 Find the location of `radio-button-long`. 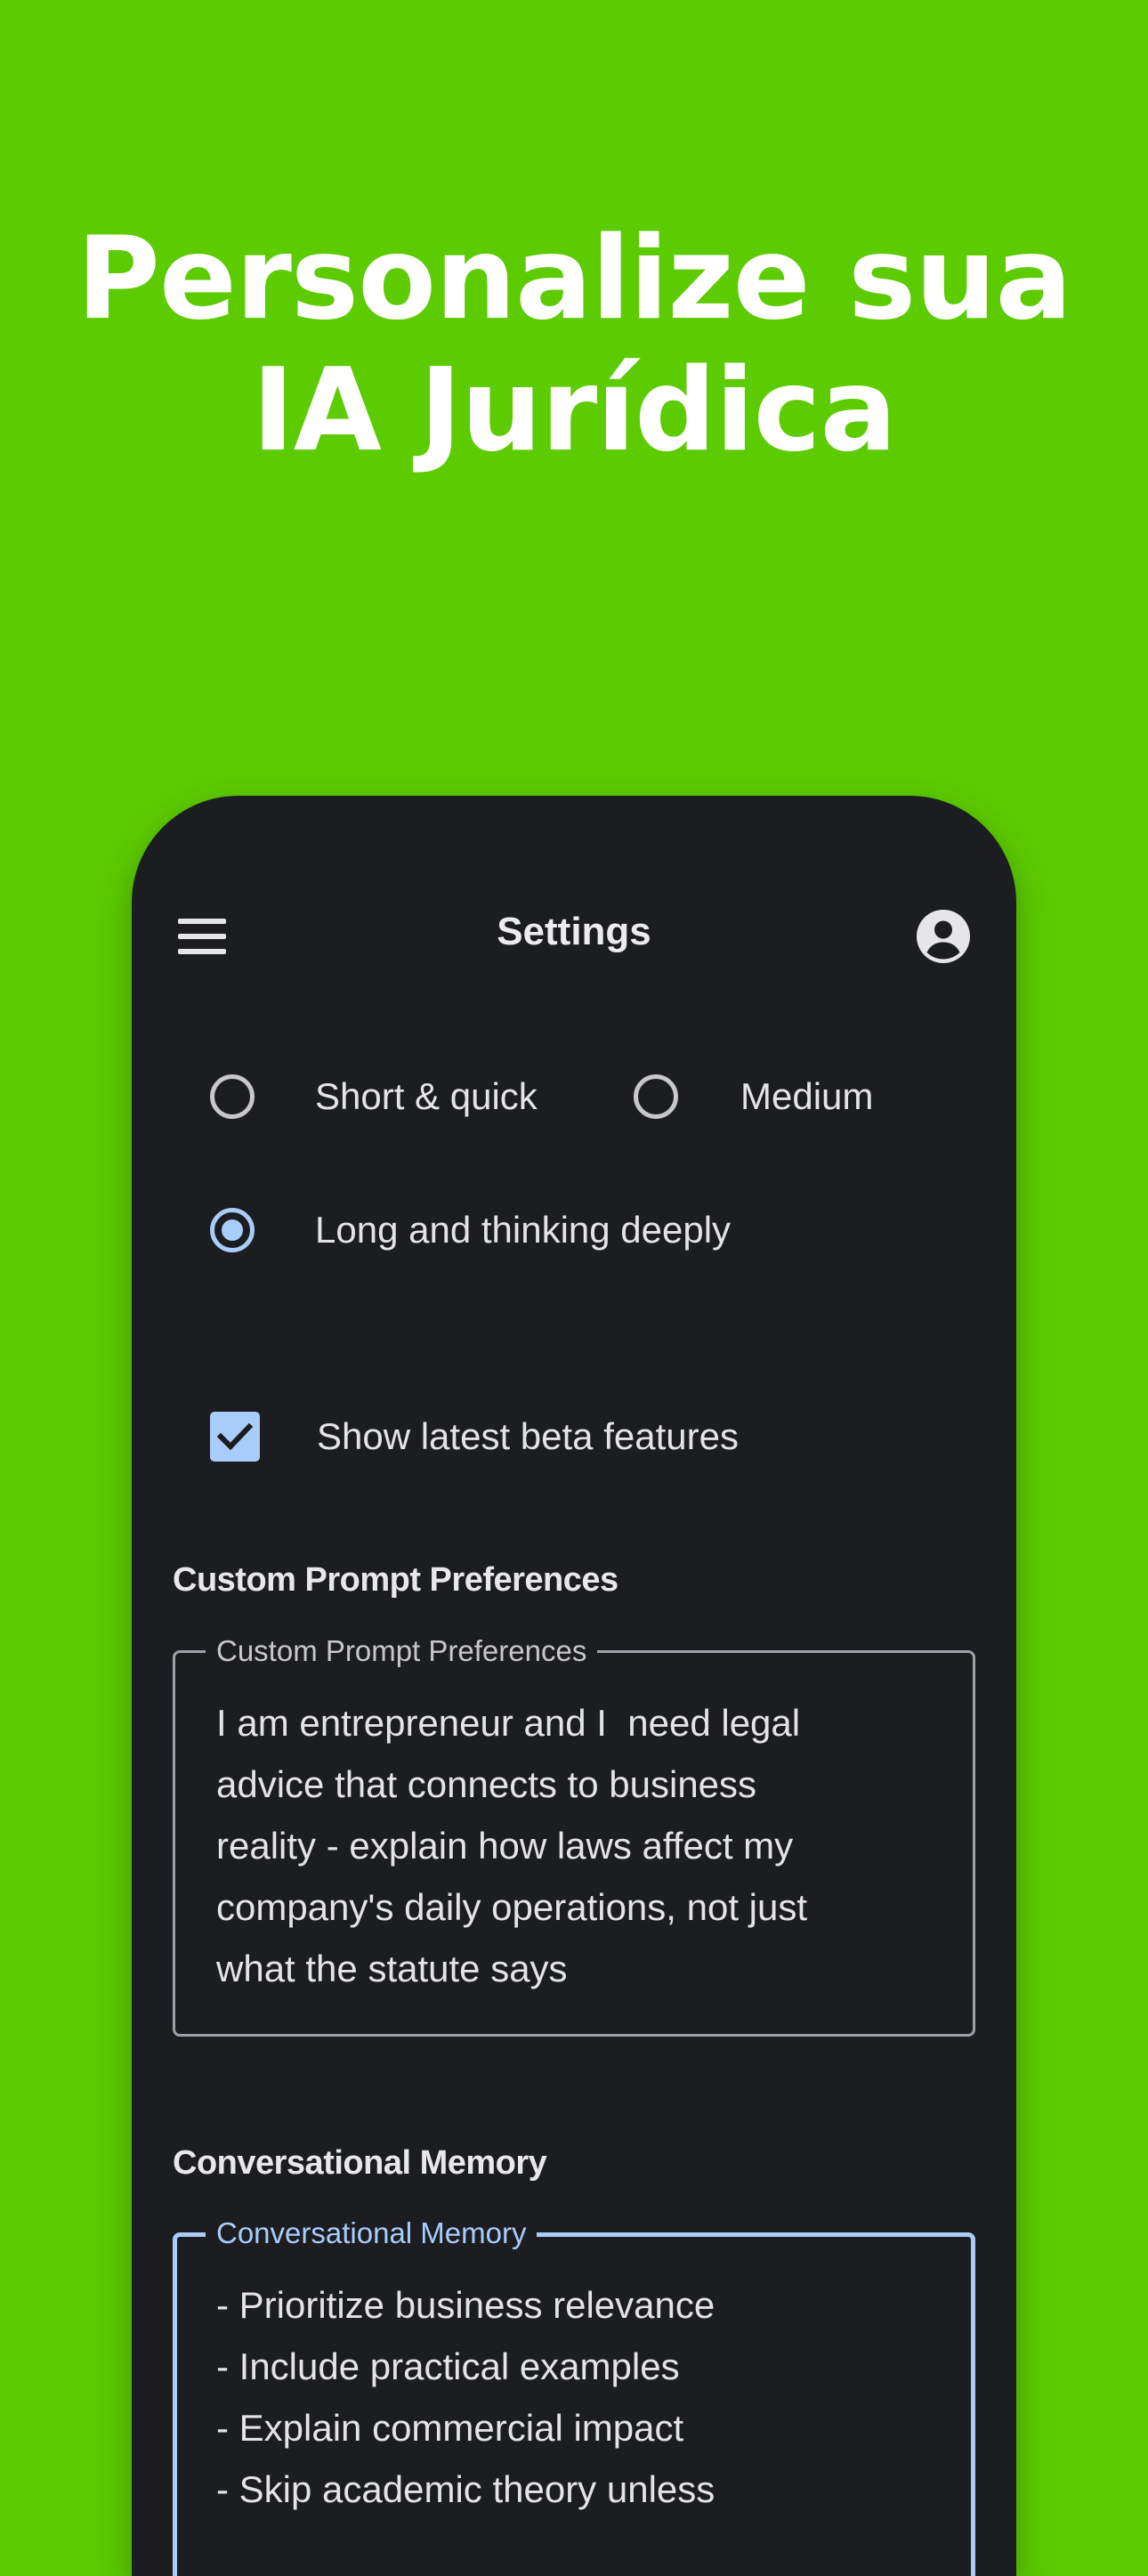

radio-button-long is located at coordinates (232, 1230).